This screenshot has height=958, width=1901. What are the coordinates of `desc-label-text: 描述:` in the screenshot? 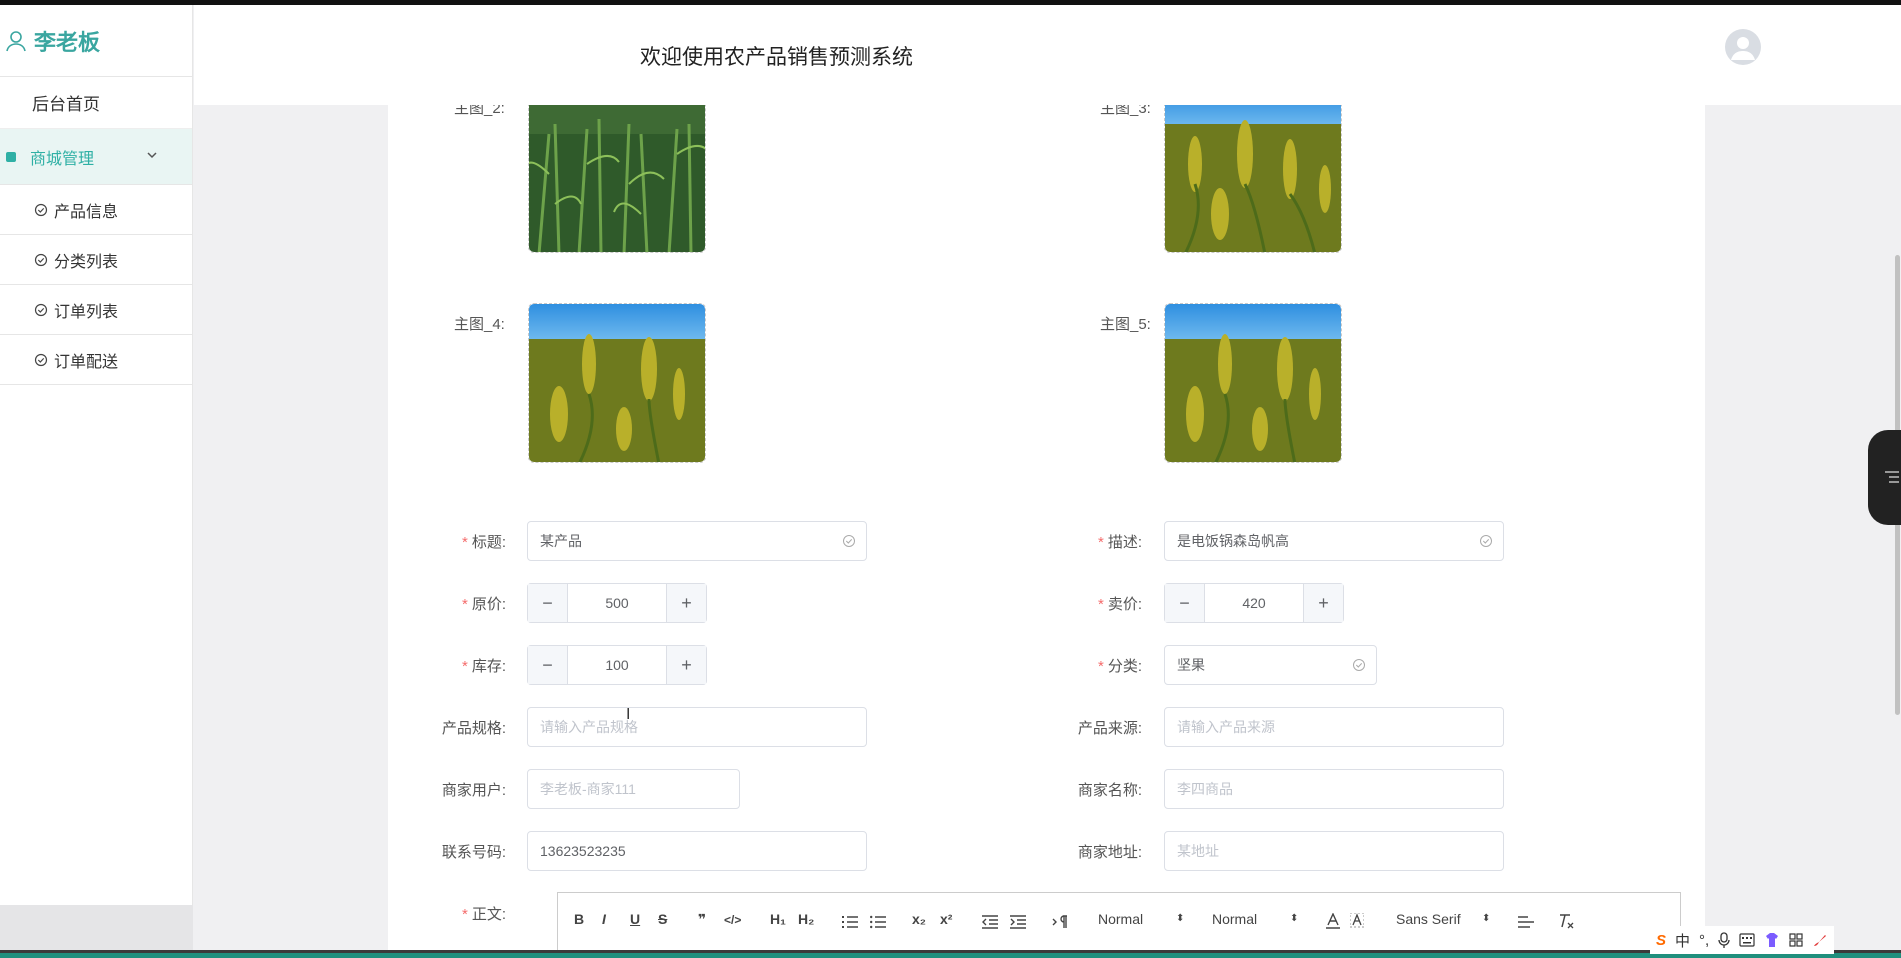 It's located at (1124, 542).